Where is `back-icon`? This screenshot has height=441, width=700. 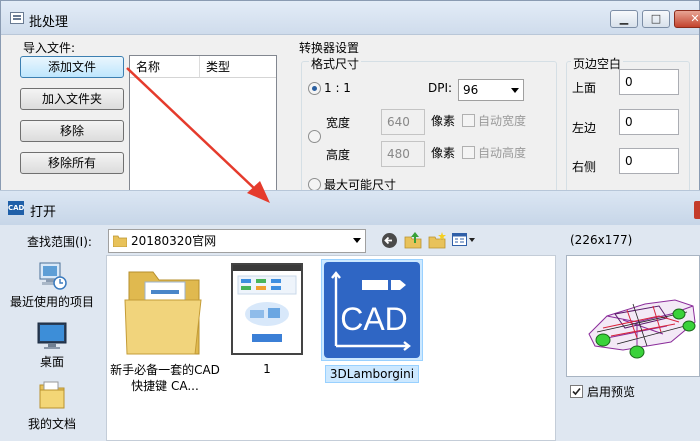 back-icon is located at coordinates (389, 240).